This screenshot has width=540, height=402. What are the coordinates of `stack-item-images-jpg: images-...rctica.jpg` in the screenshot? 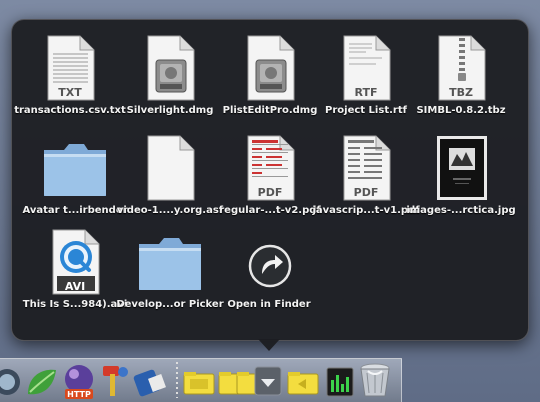 It's located at (461, 184).